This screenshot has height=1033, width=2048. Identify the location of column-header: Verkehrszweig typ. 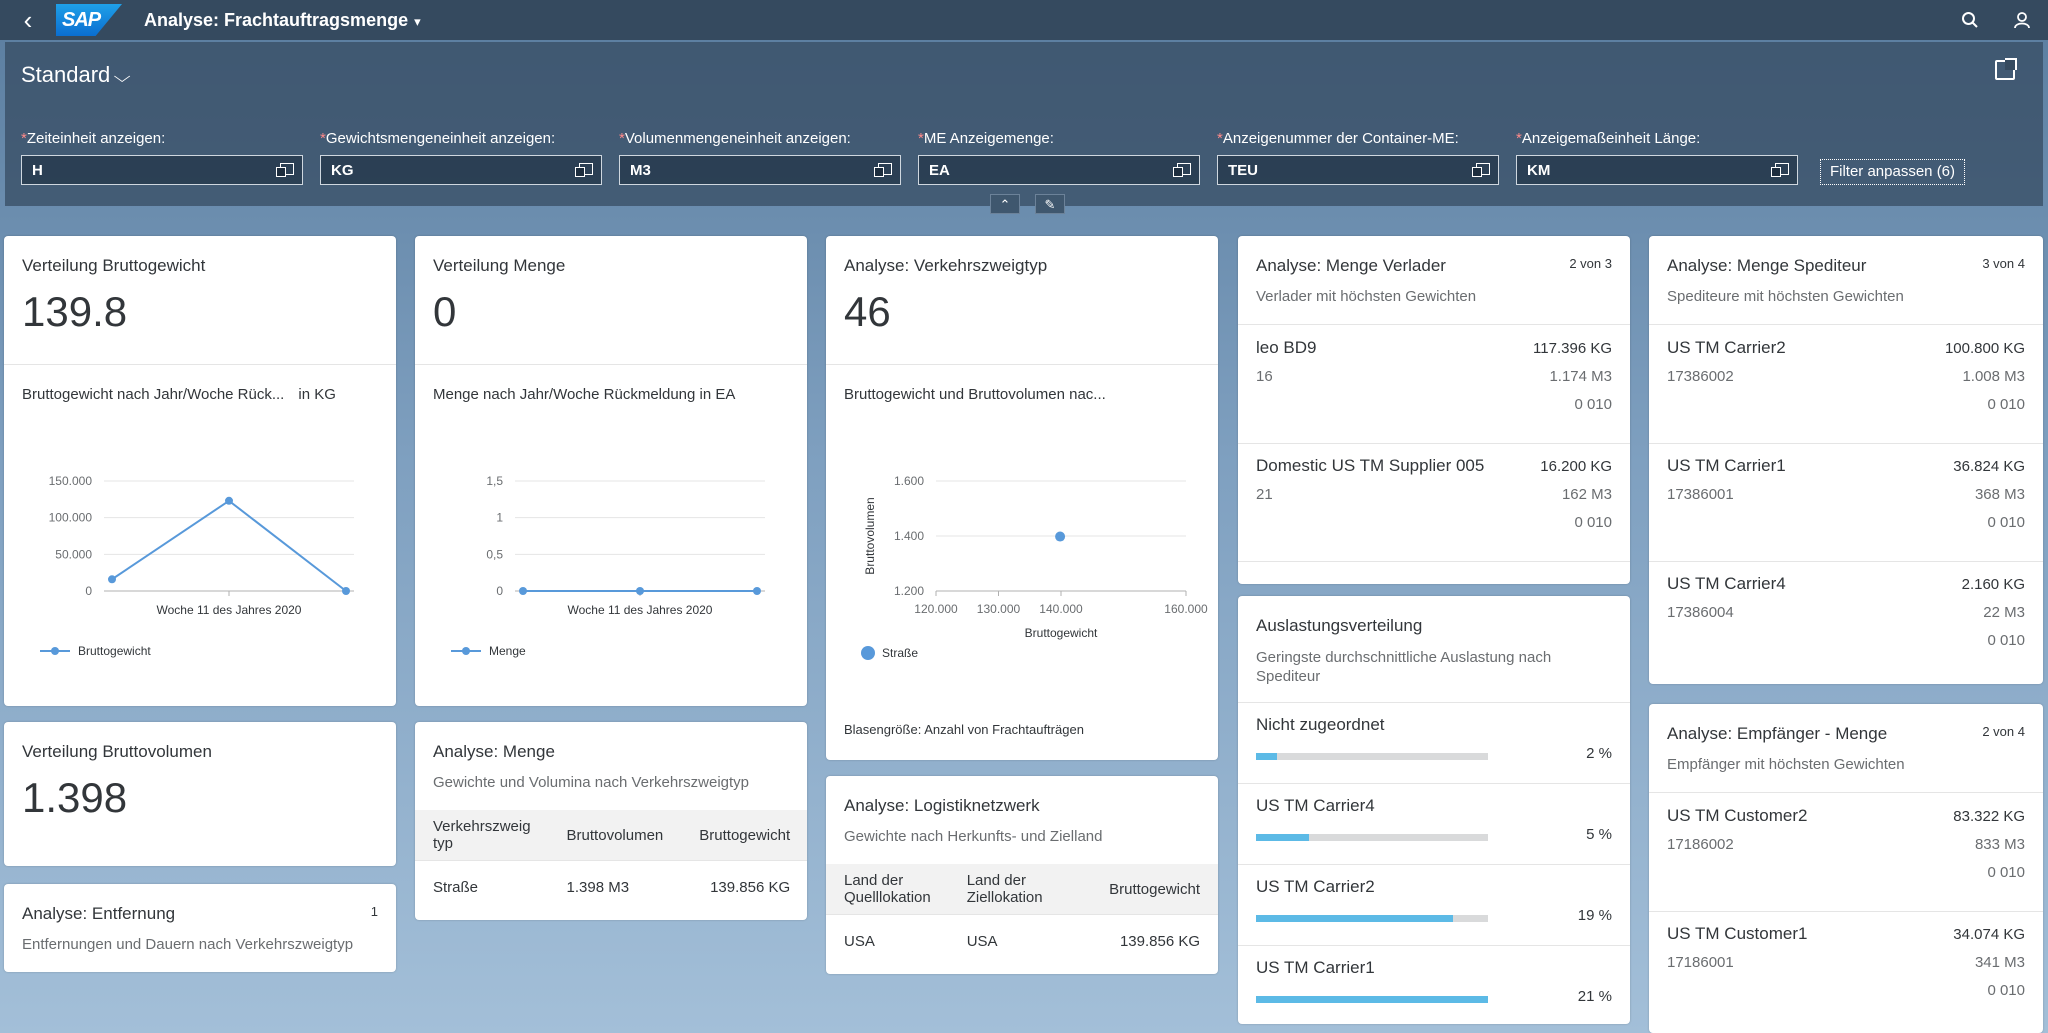
(482, 835).